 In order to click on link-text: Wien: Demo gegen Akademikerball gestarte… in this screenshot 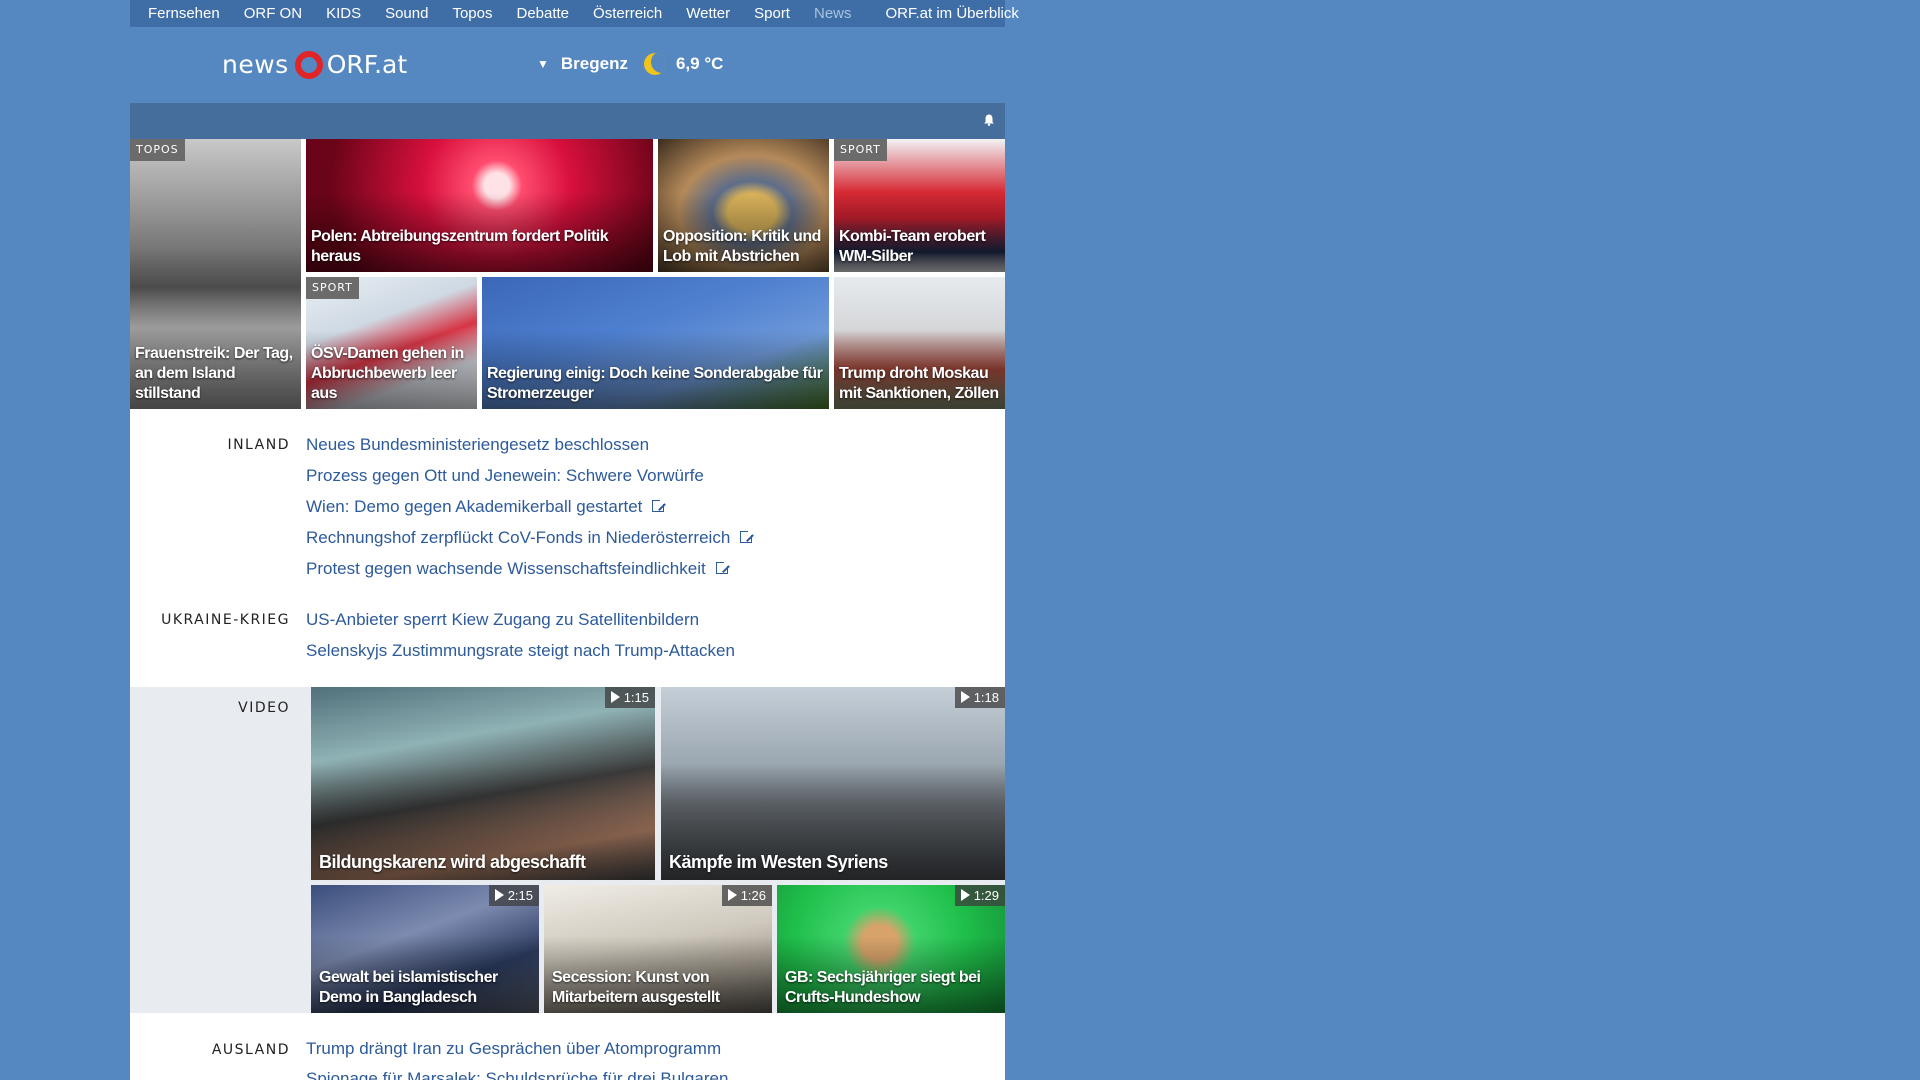, I will do `click(474, 506)`.